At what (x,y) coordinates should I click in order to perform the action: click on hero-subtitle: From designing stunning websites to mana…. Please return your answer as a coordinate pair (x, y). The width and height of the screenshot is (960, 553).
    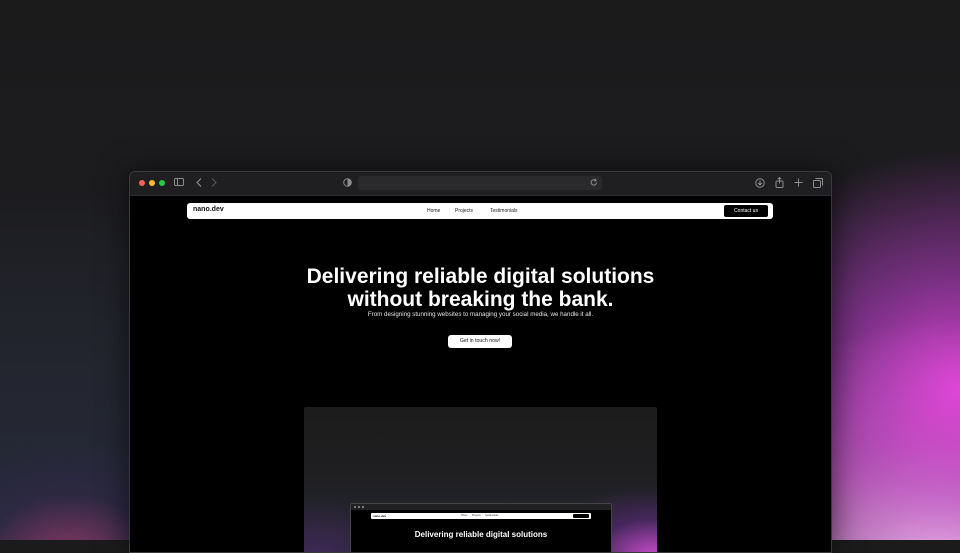
    Looking at the image, I should click on (480, 314).